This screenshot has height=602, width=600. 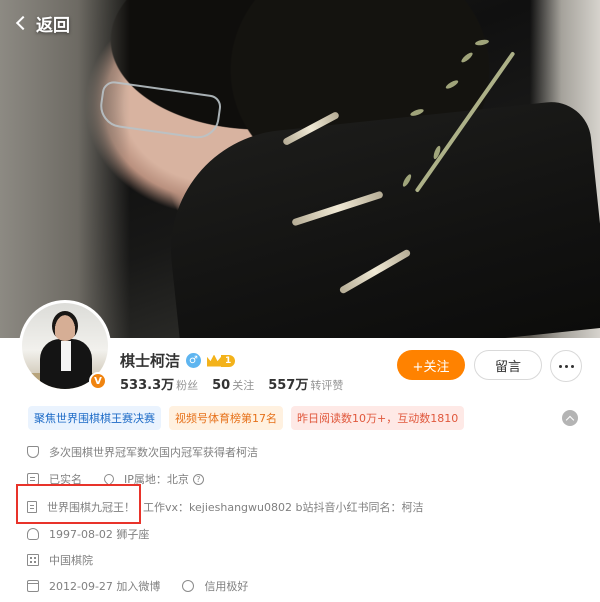 I want to click on cover-background-left, so click(x=65, y=169).